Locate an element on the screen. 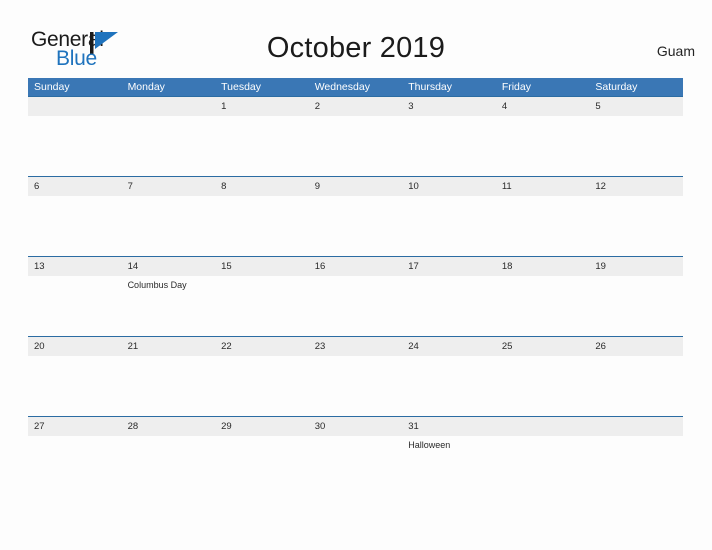 Image resolution: width=712 pixels, height=550 pixels. calendar-week-row: 6 7 8 9 10 11 12 is located at coordinates (355, 216).